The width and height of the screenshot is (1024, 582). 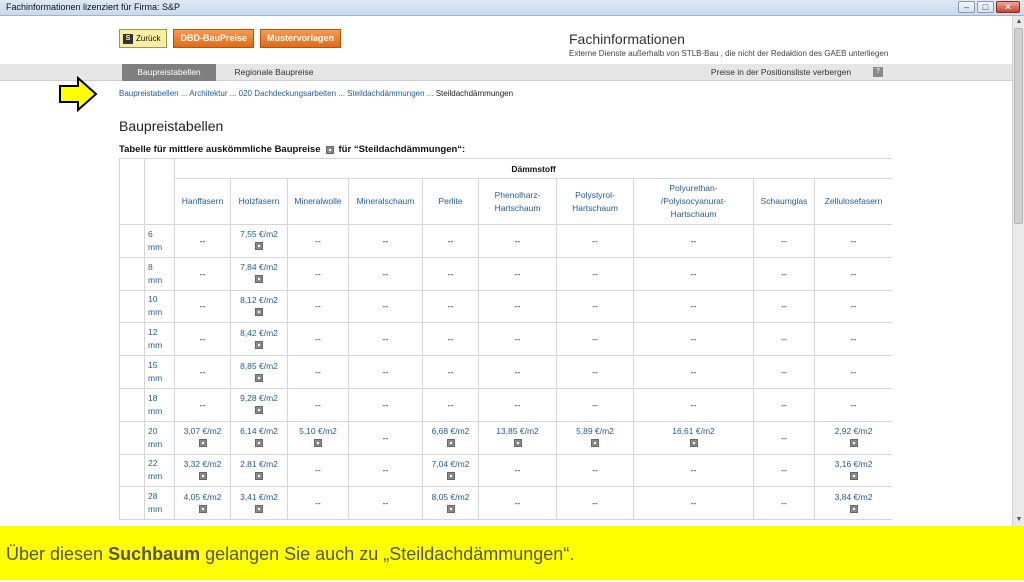 What do you see at coordinates (1008, 7) in the screenshot?
I see `close-icon: ✕` at bounding box center [1008, 7].